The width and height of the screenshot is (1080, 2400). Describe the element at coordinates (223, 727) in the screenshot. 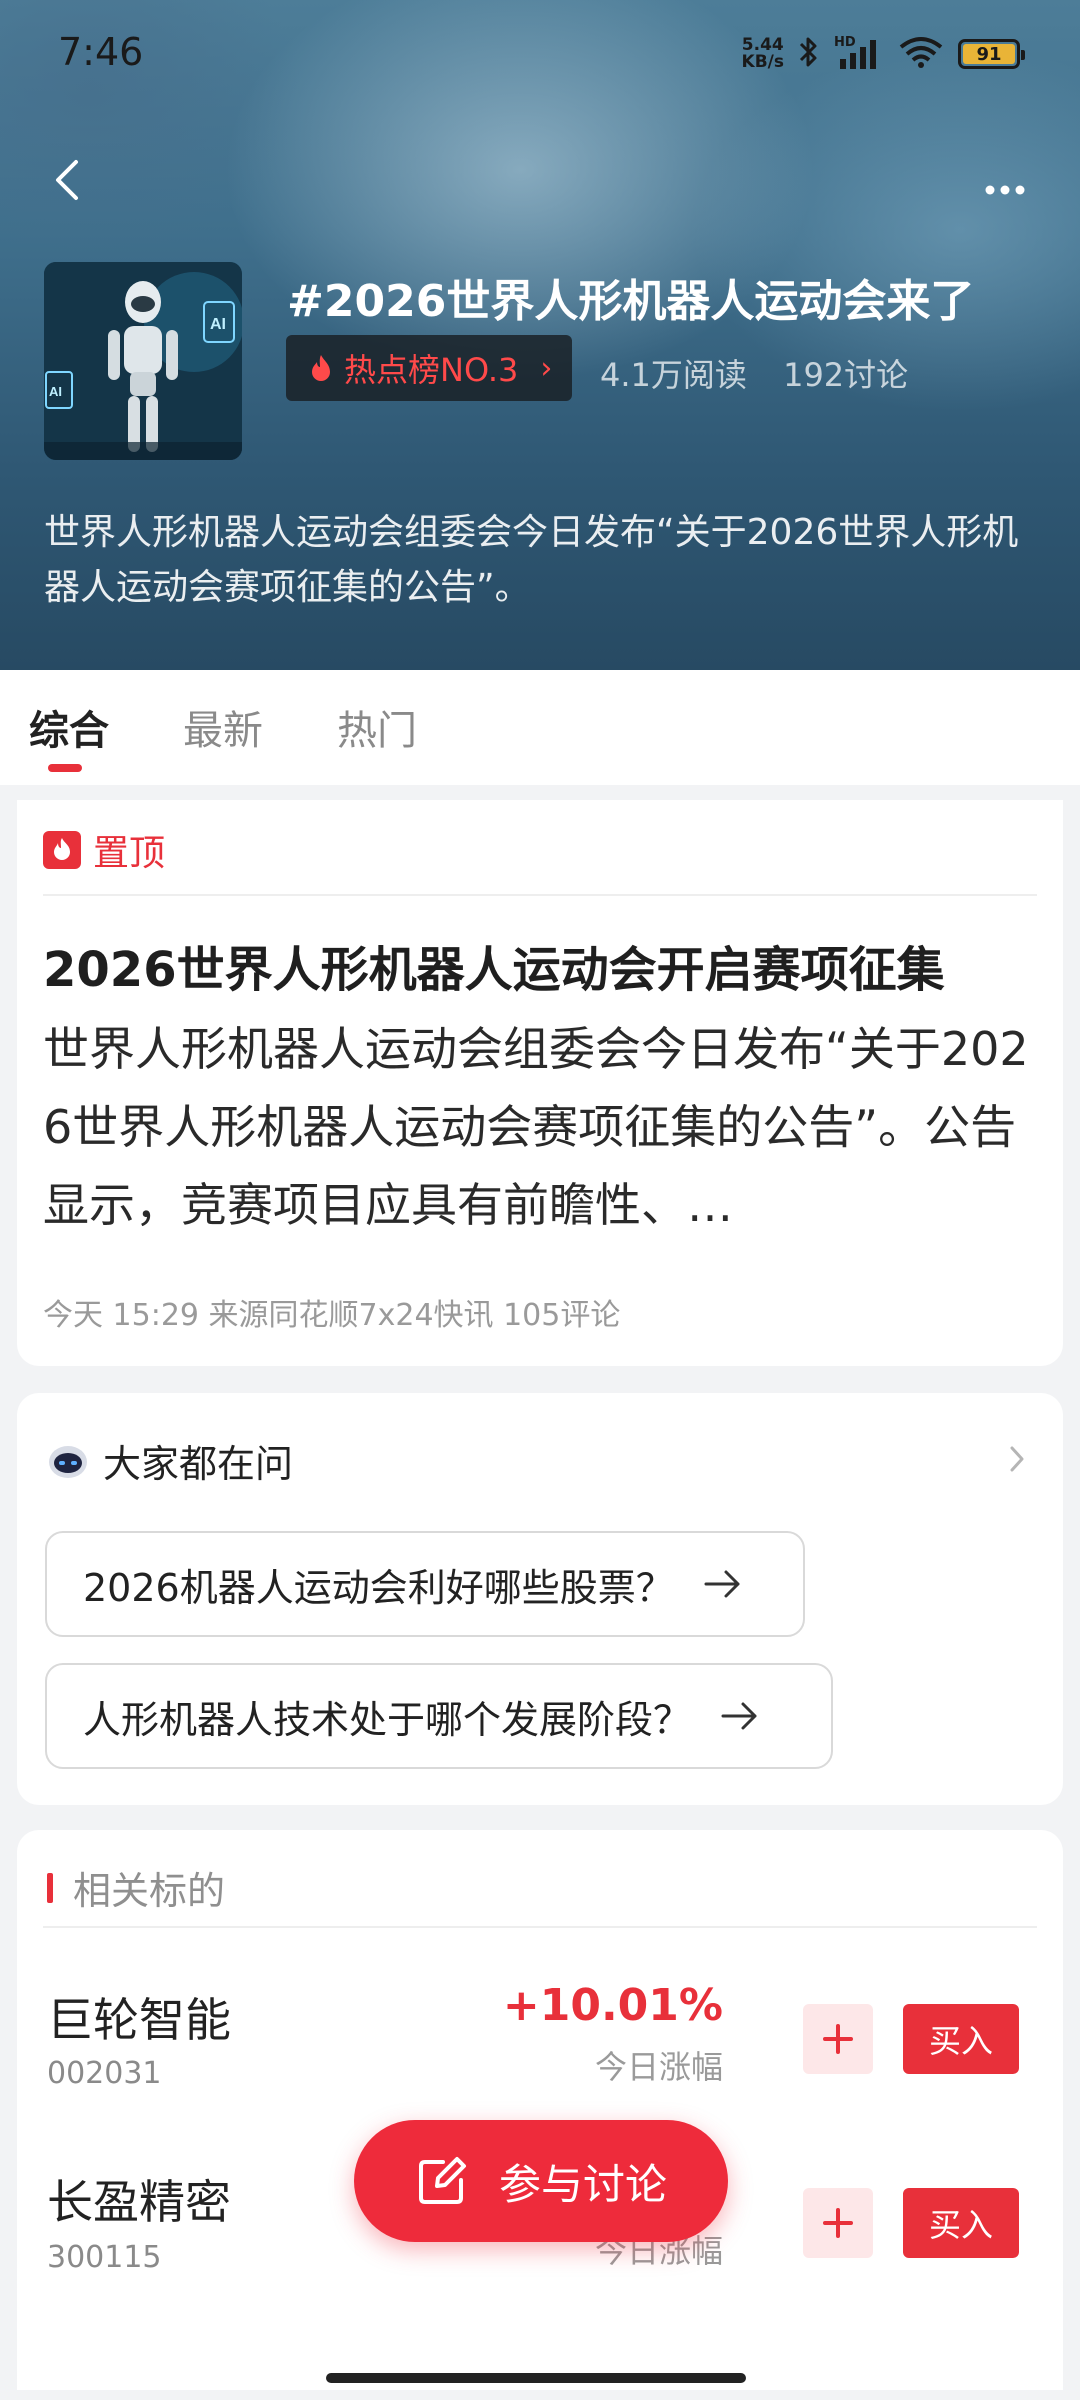

I see `tab-latest: 最新` at that location.